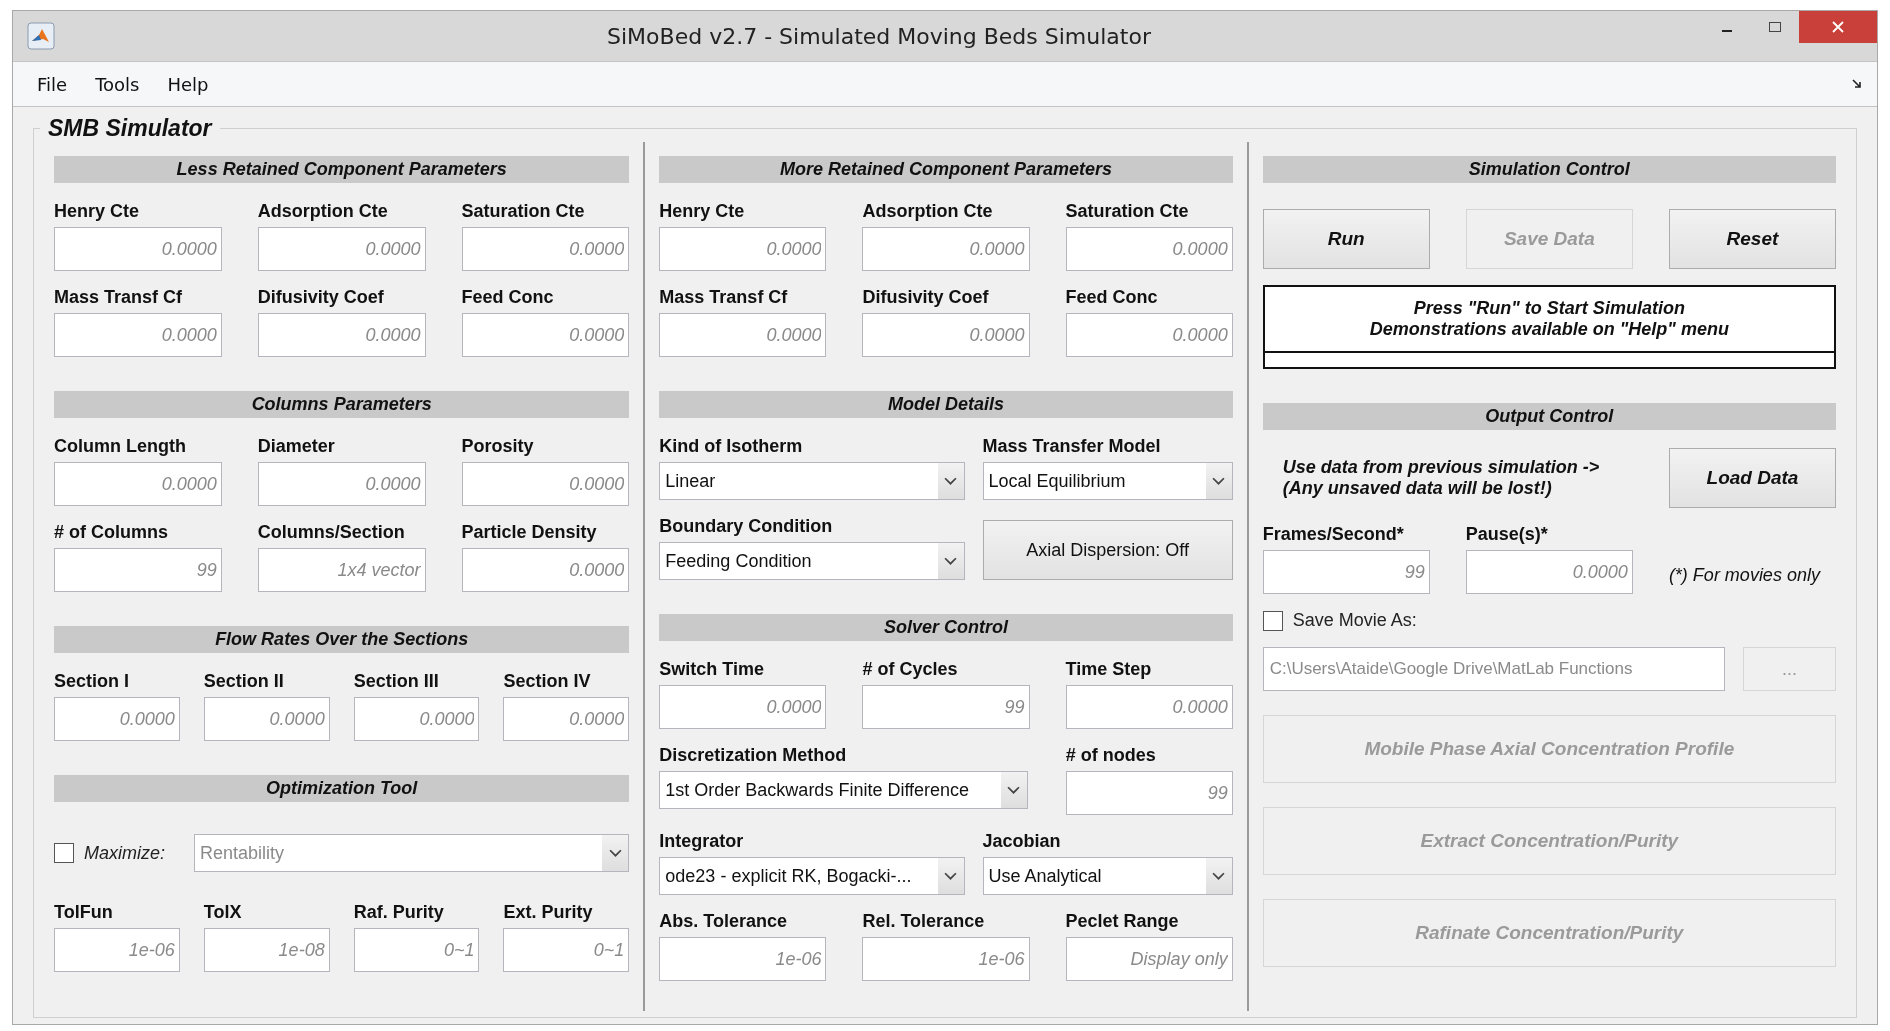 This screenshot has width=1890, height=1031. What do you see at coordinates (1857, 84) in the screenshot?
I see `arrow-icon` at bounding box center [1857, 84].